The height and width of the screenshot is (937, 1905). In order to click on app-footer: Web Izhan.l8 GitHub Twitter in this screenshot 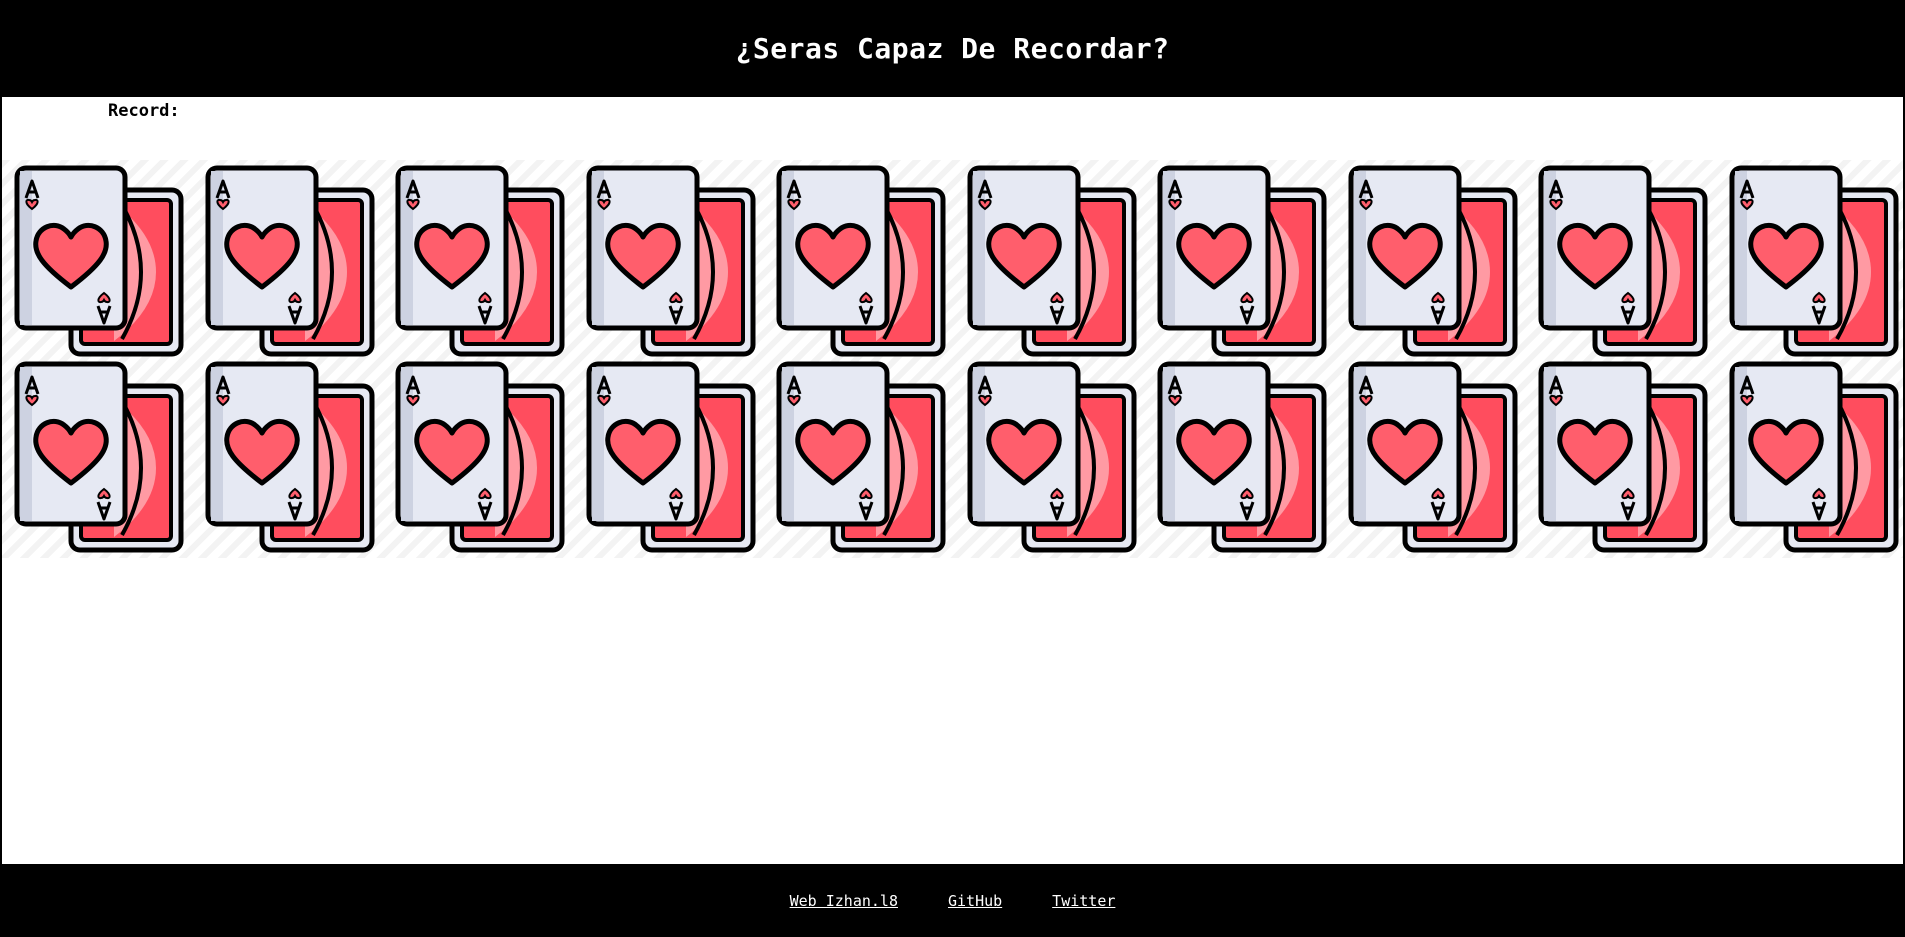, I will do `click(952, 900)`.